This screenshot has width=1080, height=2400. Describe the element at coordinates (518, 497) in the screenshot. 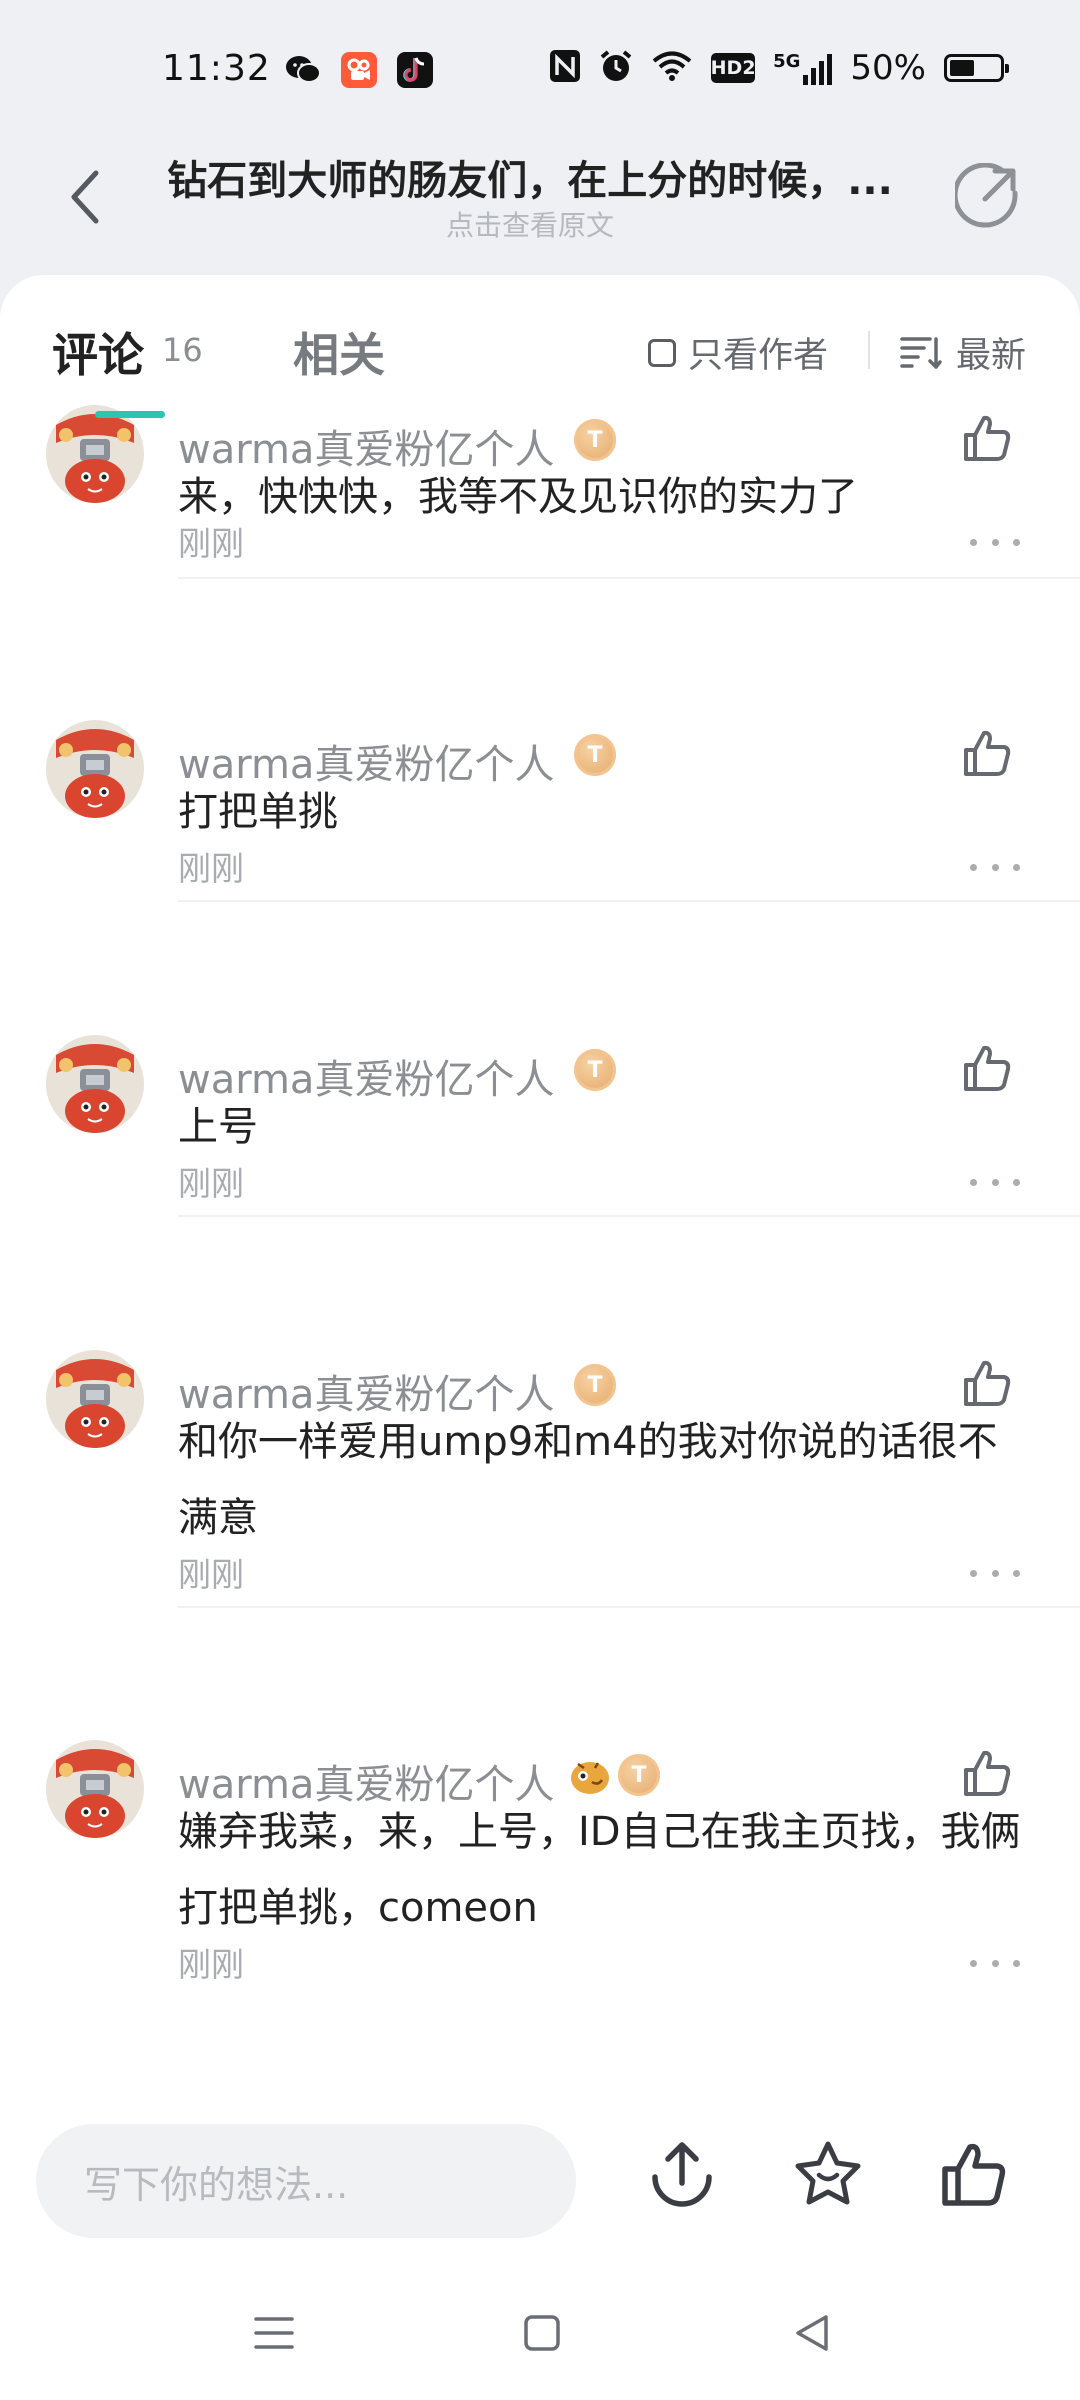

I see `comment-text: 来，快快快，我等不及见识你的实力了` at that location.